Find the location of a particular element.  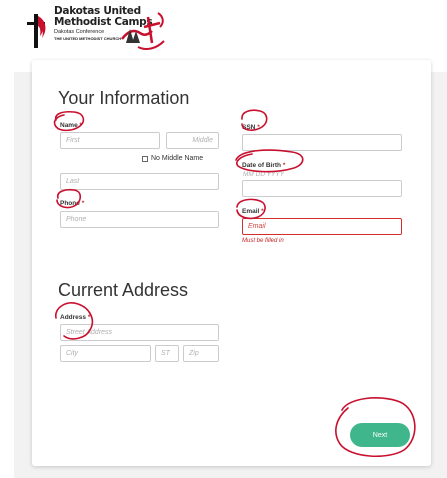

name-label: Name * is located at coordinates (71, 125).